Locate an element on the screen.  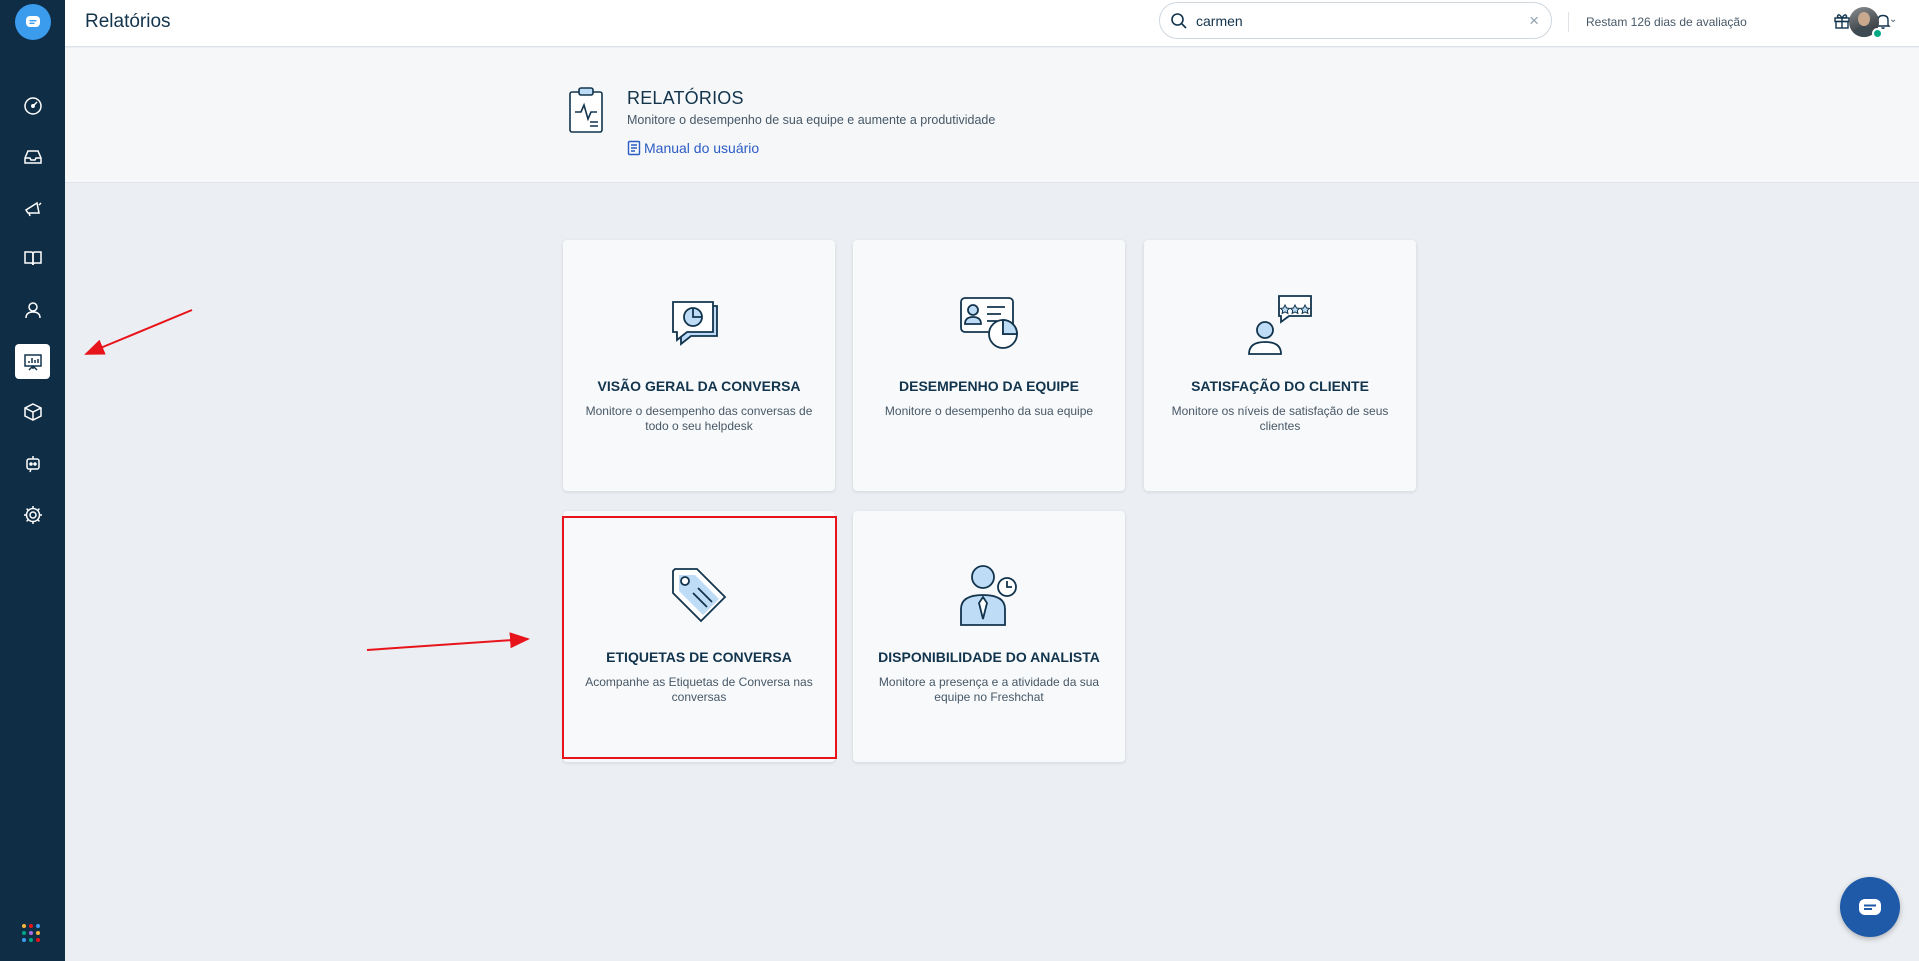
dashboard-gauge-icon is located at coordinates (32, 105).